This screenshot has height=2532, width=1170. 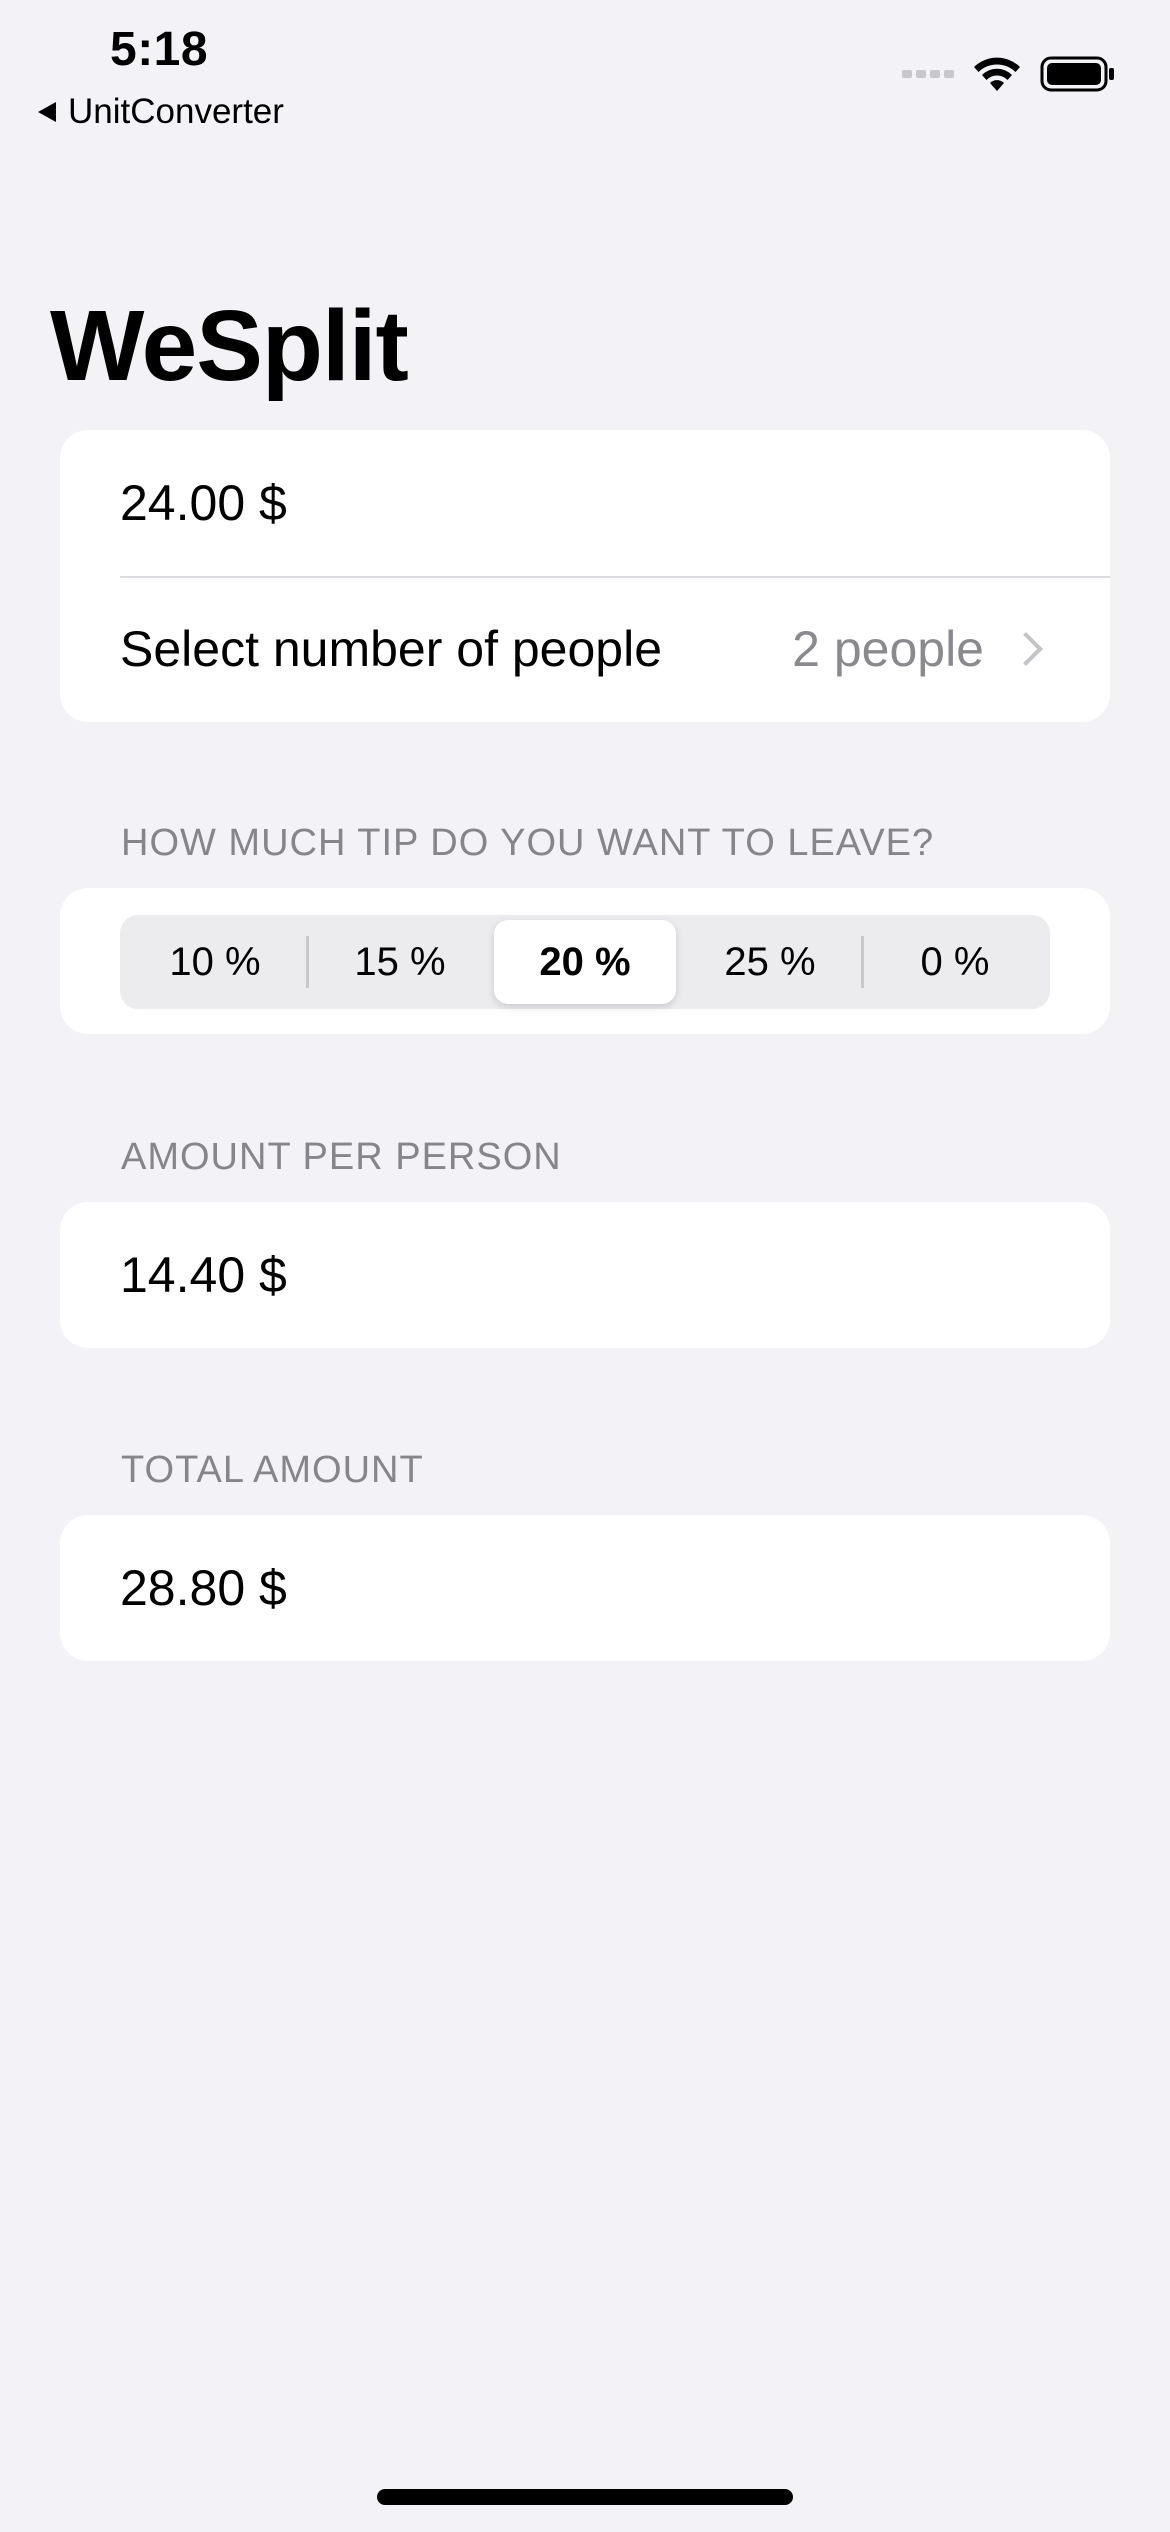 I want to click on tip-card: 10 % 15 % 20 % 25 % 0 %, so click(x=585, y=961).